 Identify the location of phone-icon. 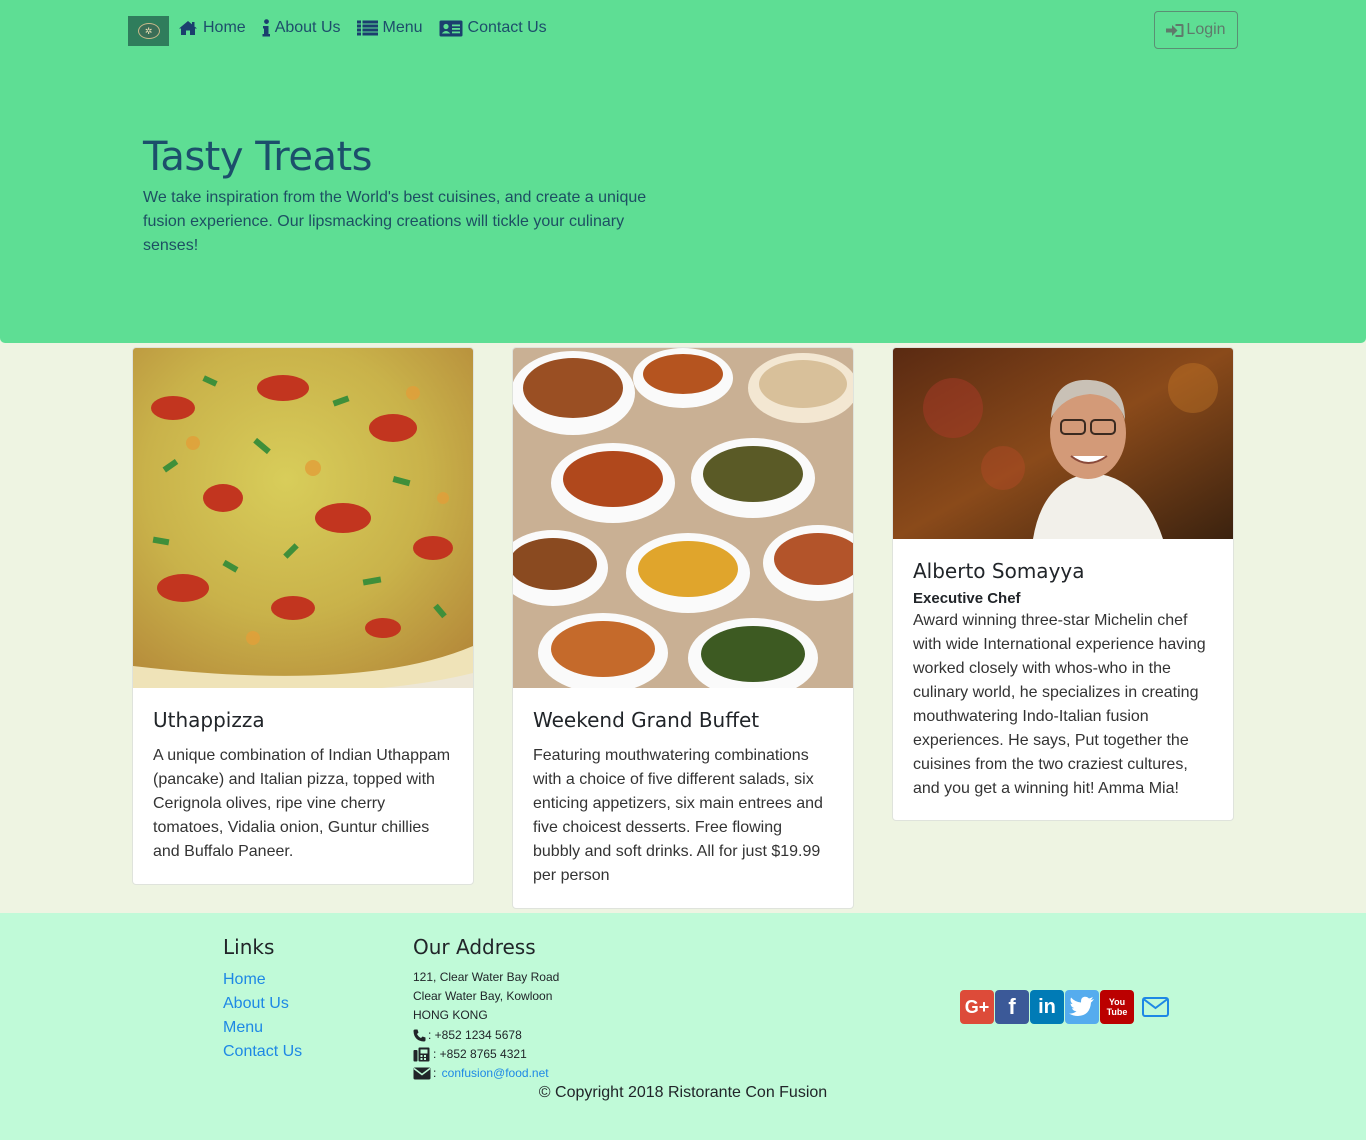
(419, 1035).